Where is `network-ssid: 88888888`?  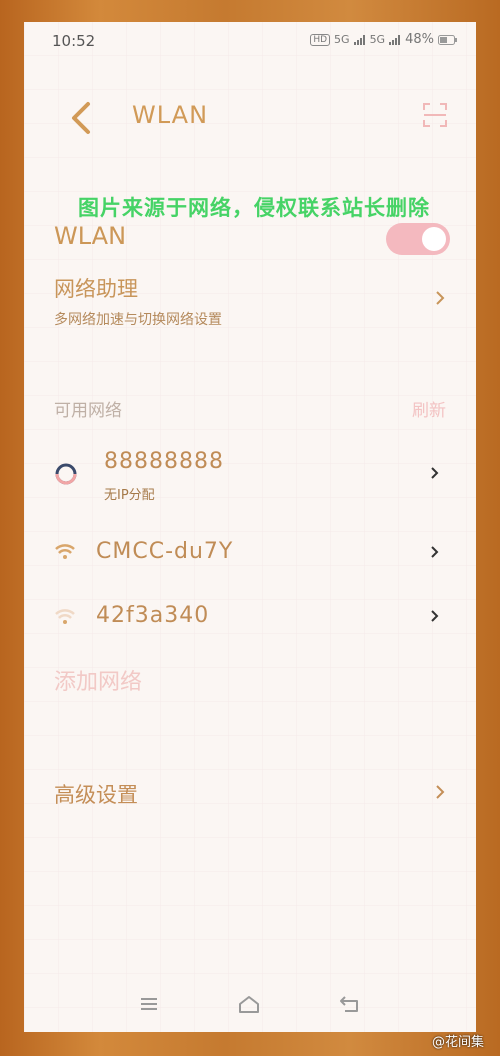
network-ssid: 88888888 is located at coordinates (164, 461).